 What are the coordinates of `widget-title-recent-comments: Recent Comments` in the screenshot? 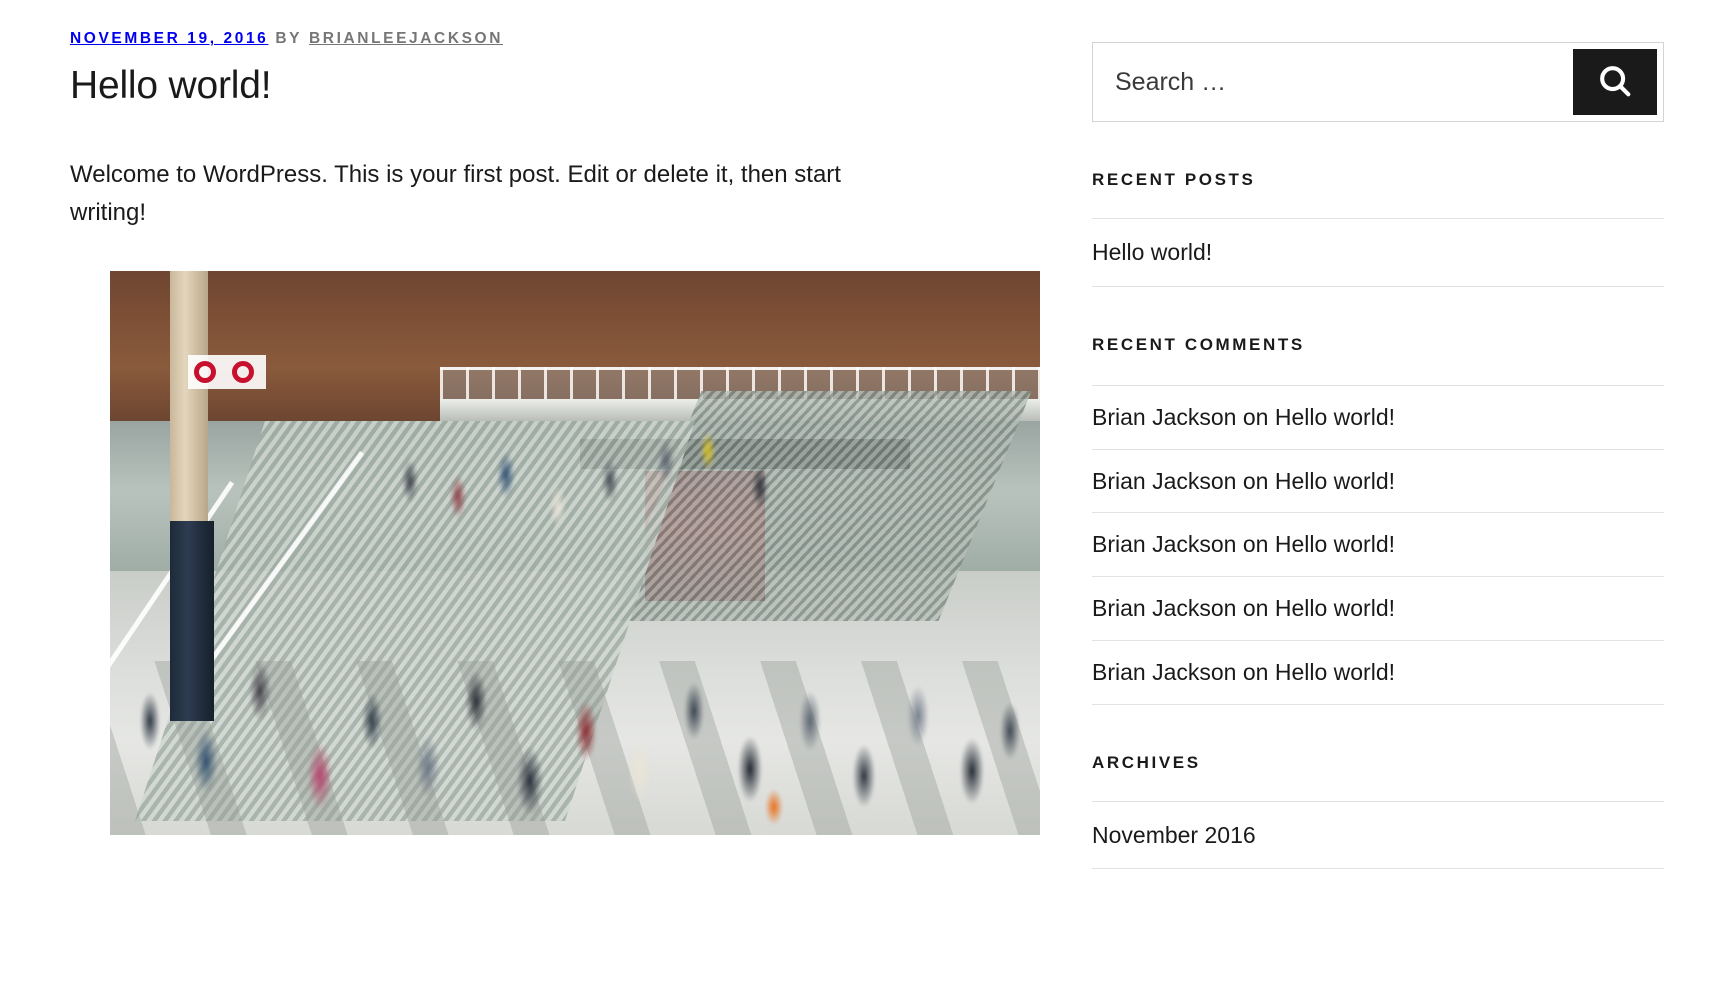 It's located at (1198, 344).